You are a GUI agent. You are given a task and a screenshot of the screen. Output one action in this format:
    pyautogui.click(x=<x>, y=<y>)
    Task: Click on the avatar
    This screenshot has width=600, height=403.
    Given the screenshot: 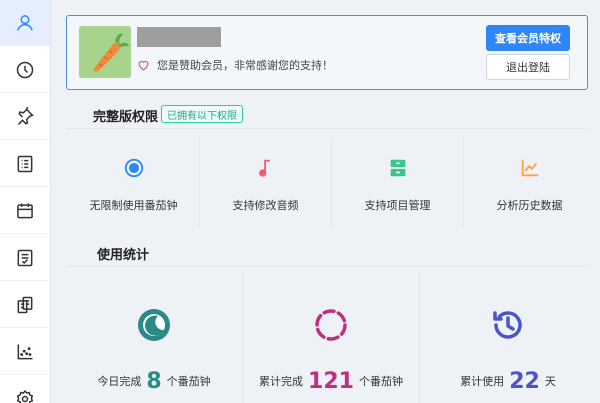 What is the action you would take?
    pyautogui.click(x=105, y=52)
    